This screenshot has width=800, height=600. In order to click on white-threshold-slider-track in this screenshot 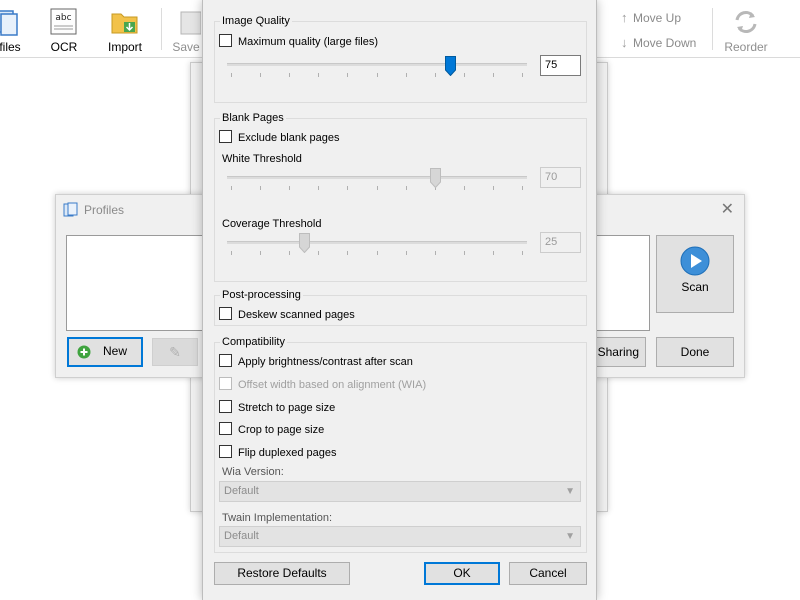, I will do `click(377, 177)`.